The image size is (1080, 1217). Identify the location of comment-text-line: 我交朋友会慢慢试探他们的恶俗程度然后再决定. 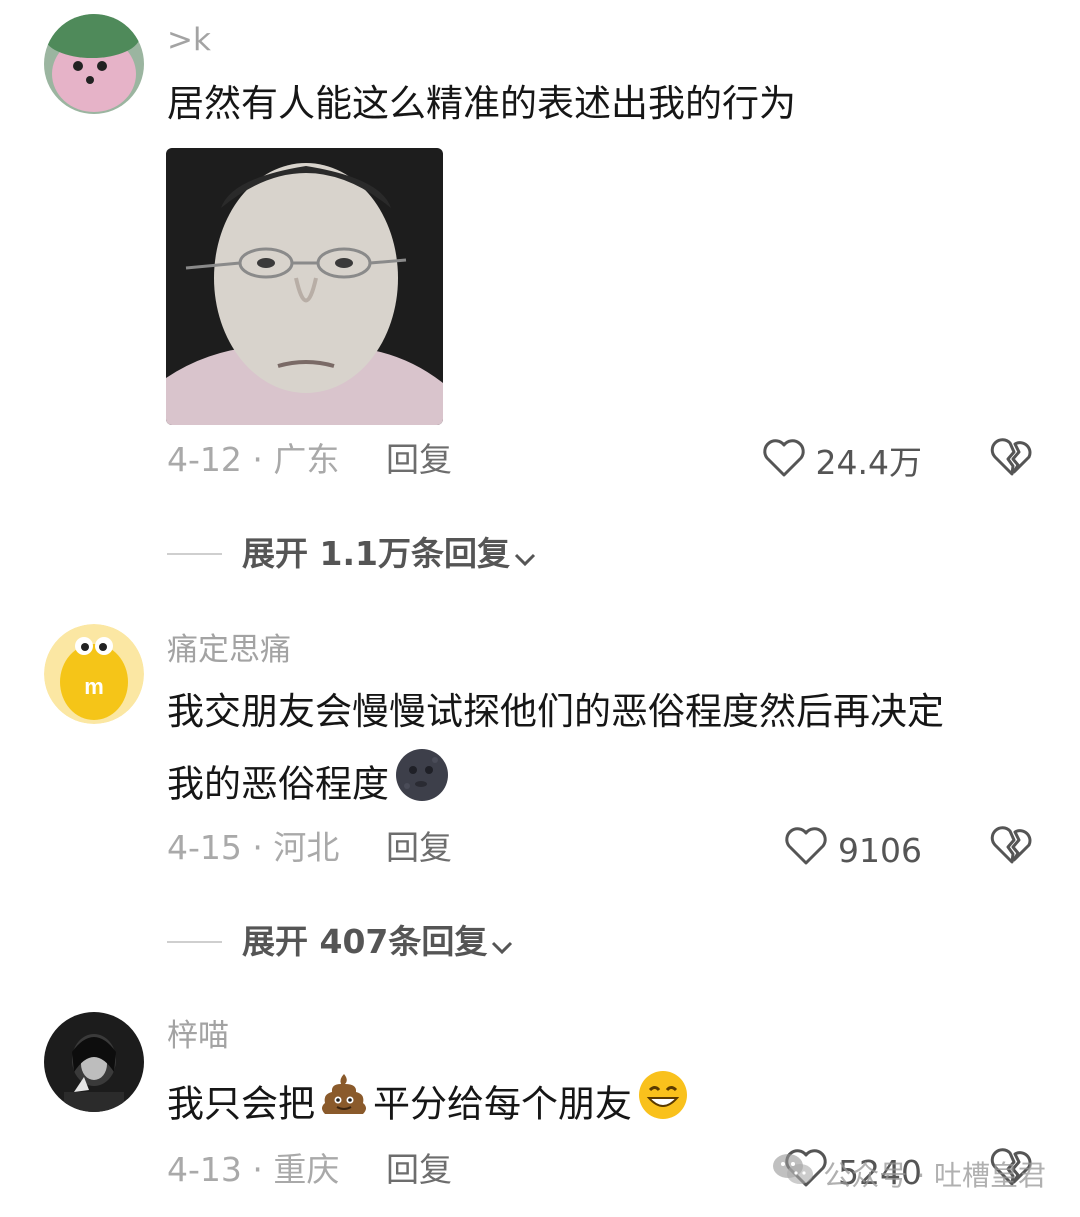
(555, 711).